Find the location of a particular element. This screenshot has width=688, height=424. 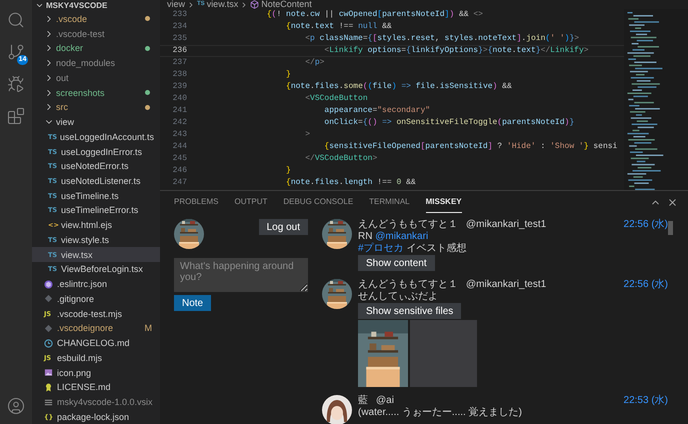

line-number: 234 is located at coordinates (179, 27).